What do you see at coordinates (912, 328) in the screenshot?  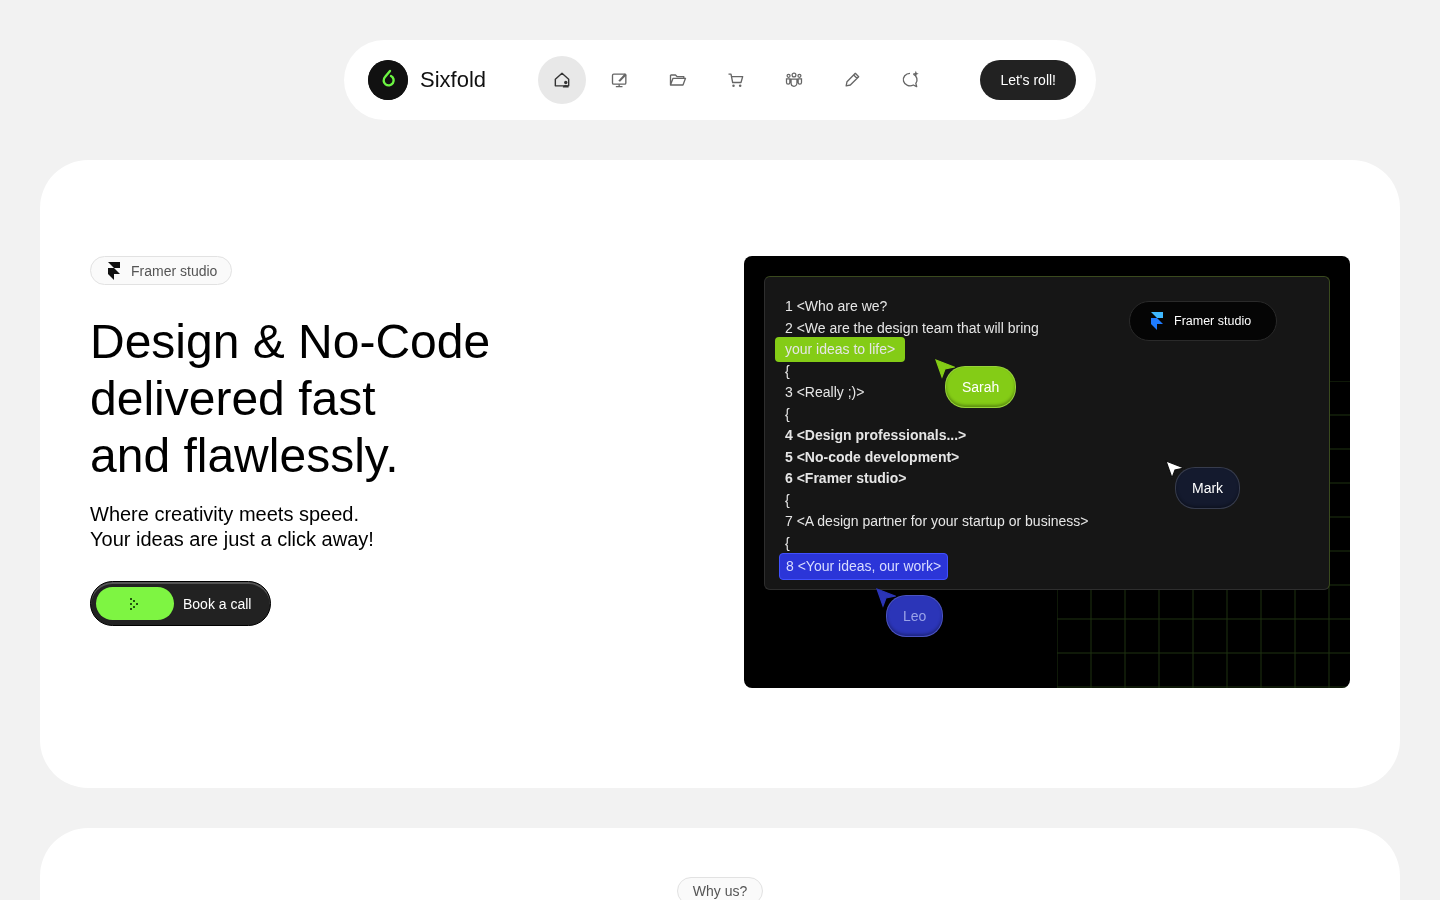 I see `code-line: 2 <We are the design team that will bring` at bounding box center [912, 328].